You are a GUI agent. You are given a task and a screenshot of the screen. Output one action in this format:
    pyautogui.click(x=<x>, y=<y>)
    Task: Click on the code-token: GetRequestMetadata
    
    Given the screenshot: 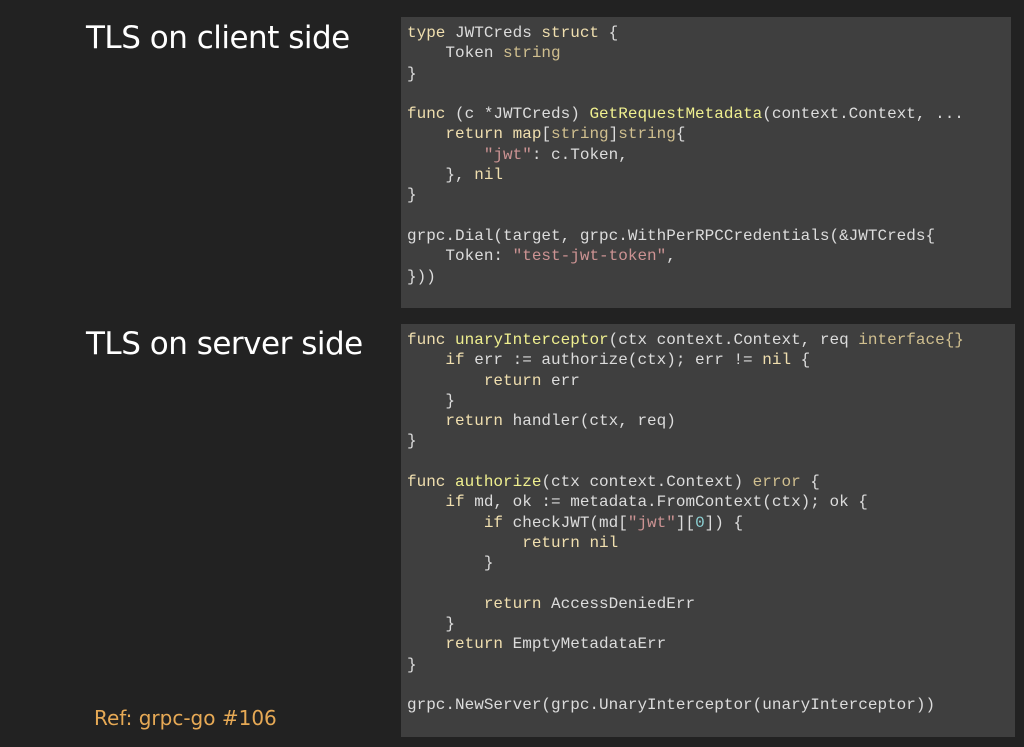 What is the action you would take?
    pyautogui.click(x=676, y=114)
    